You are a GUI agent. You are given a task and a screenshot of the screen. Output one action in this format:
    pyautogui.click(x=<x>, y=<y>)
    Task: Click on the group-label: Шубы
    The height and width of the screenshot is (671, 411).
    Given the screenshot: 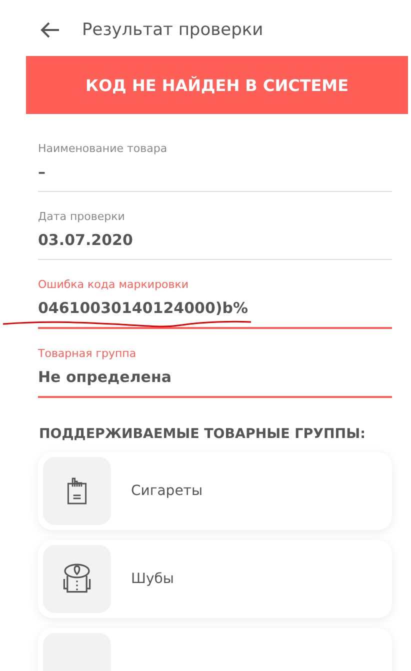 What is the action you would take?
    pyautogui.click(x=152, y=579)
    